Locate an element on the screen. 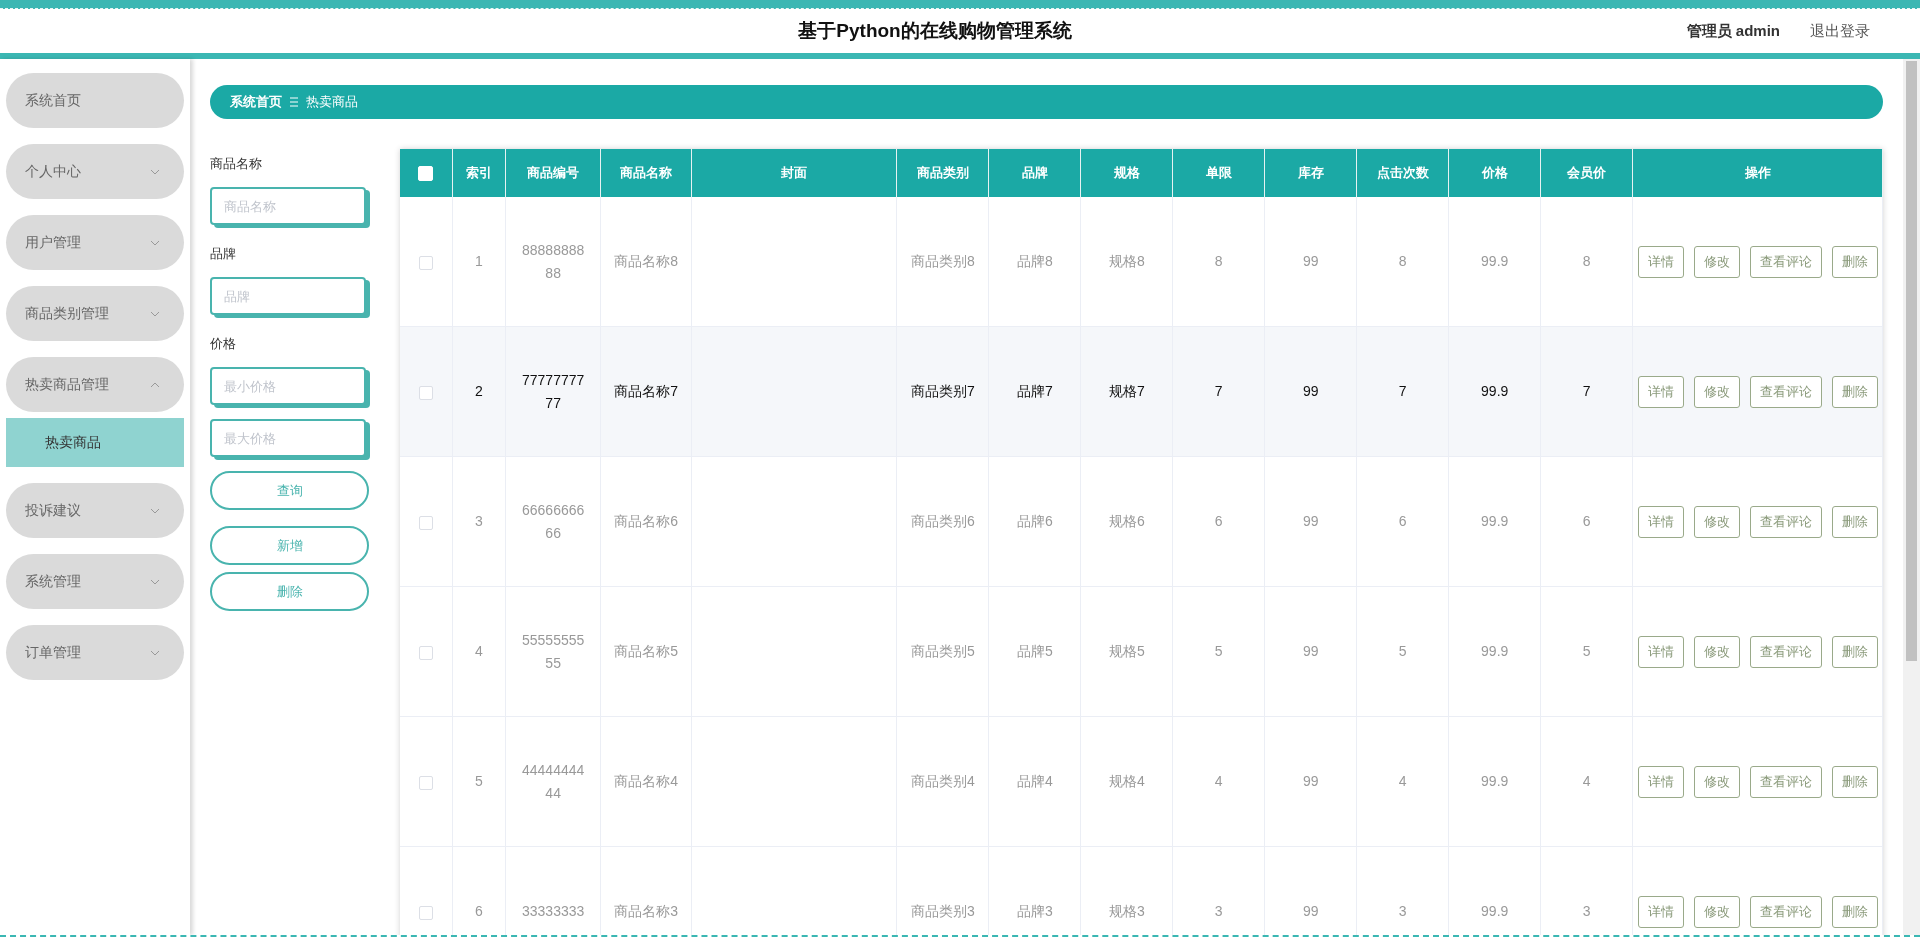 This screenshot has height=937, width=1920. action-button: 查询 is located at coordinates (289, 490).